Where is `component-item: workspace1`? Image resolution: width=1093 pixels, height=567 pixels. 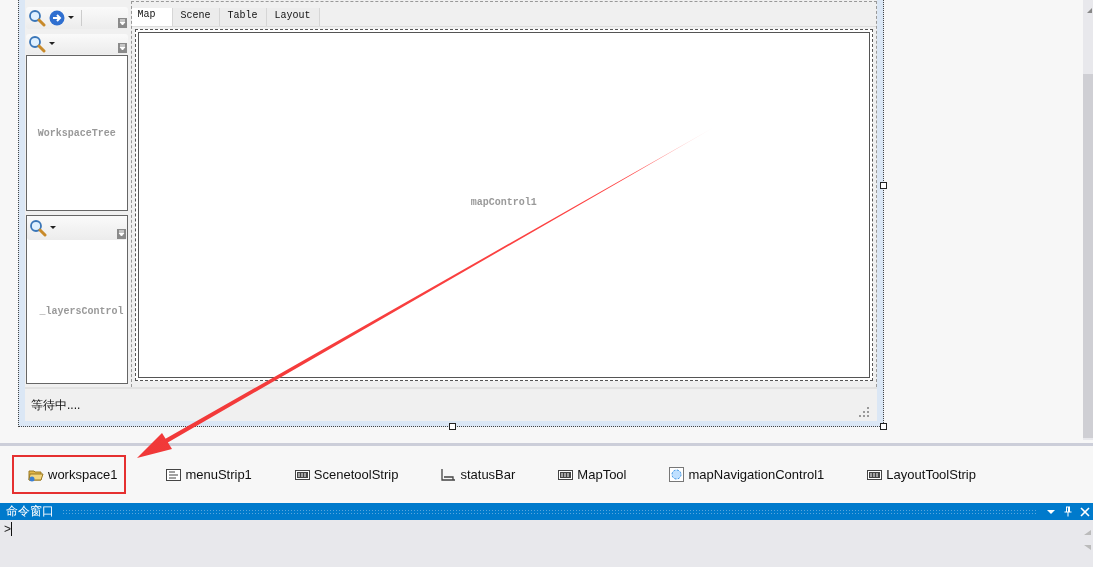 component-item: workspace1 is located at coordinates (69, 474).